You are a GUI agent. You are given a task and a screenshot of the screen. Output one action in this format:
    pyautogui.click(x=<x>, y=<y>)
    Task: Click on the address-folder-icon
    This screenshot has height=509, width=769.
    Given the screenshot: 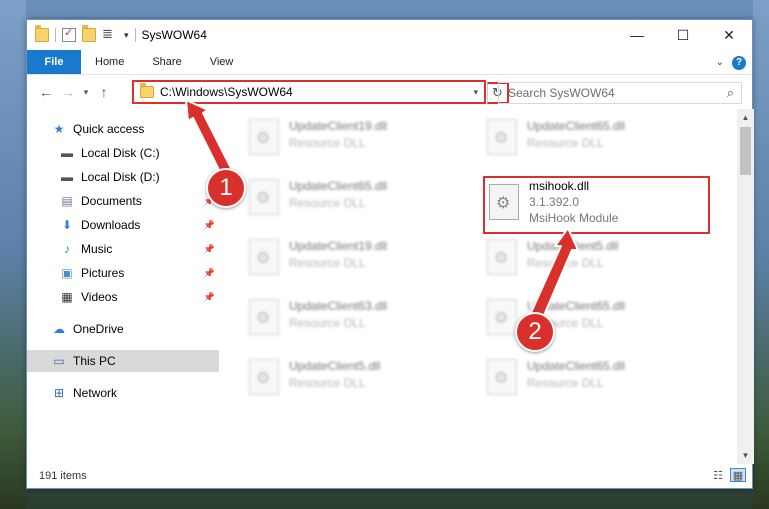 What is the action you would take?
    pyautogui.click(x=147, y=90)
    